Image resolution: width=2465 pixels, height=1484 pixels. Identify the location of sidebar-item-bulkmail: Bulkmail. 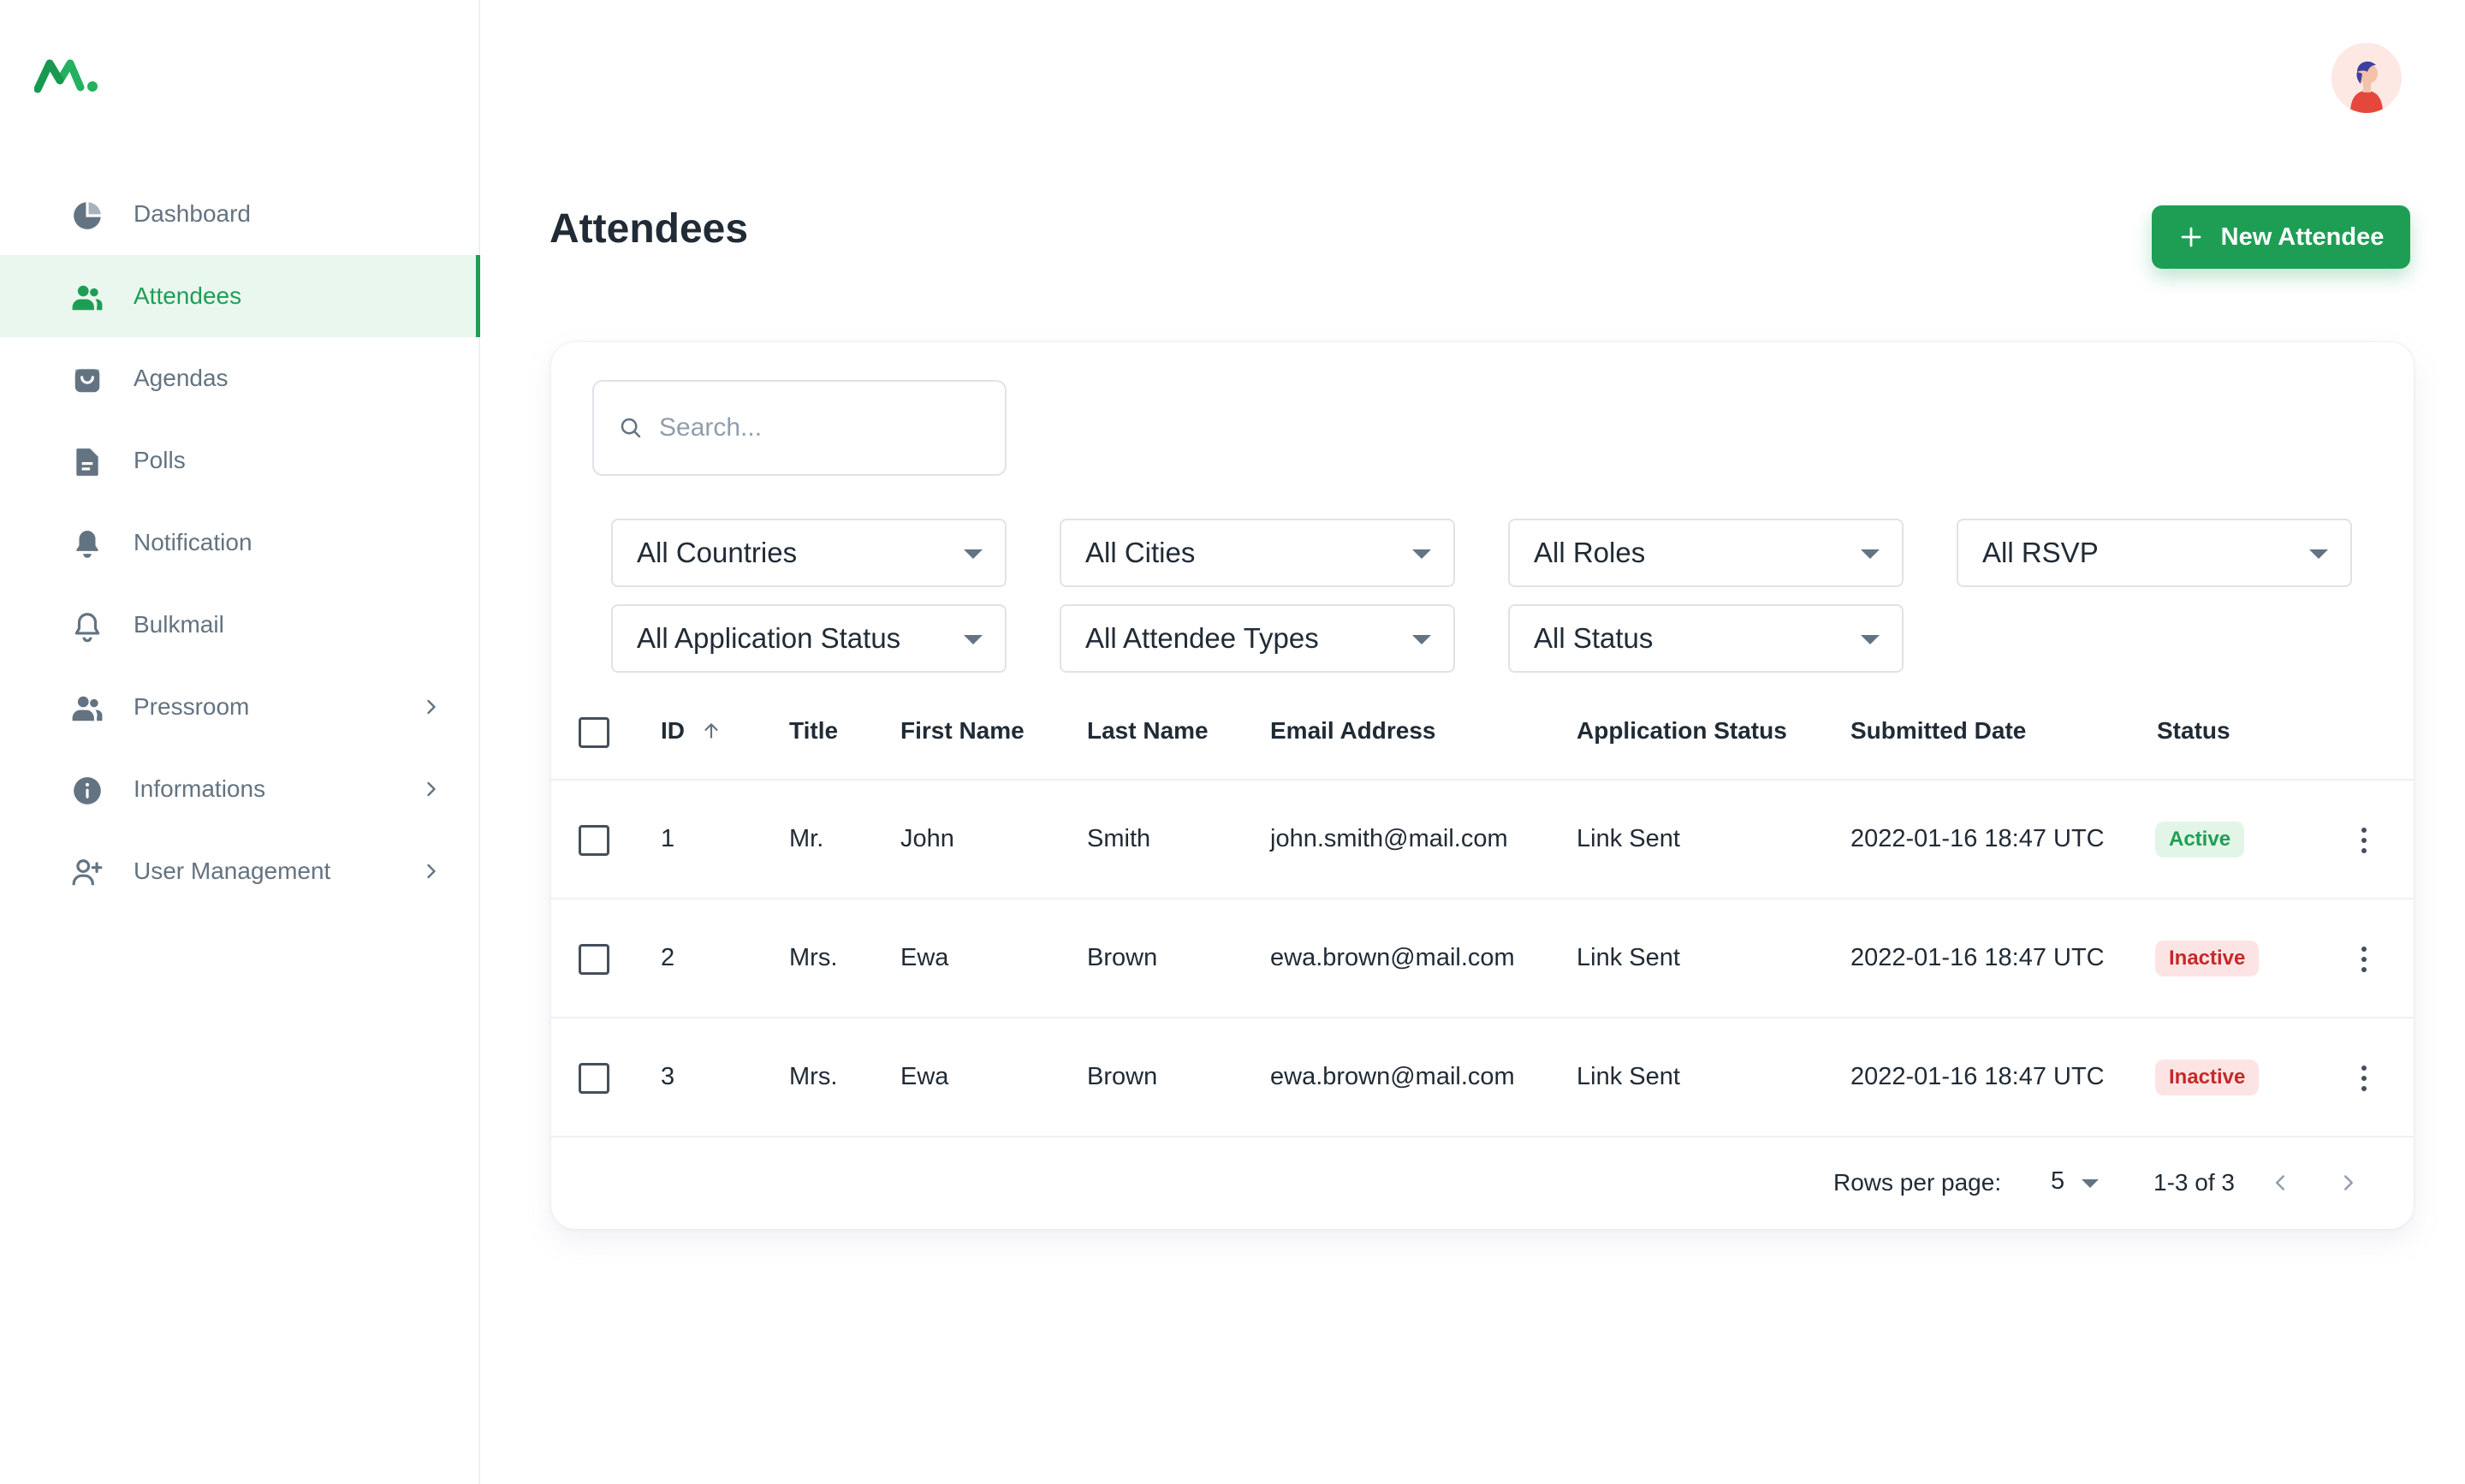
(239, 625).